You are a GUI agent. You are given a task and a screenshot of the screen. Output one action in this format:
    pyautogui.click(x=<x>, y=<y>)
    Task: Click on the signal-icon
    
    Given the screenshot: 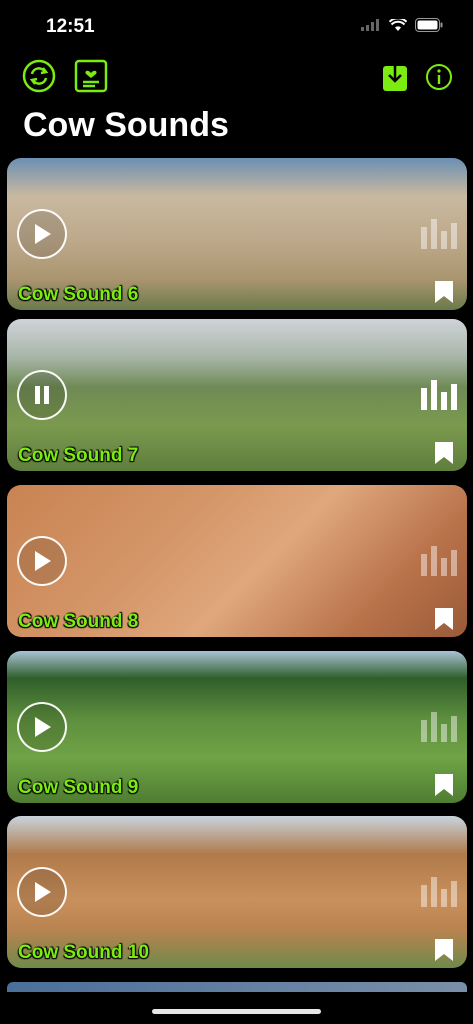 What is the action you would take?
    pyautogui.click(x=370, y=25)
    